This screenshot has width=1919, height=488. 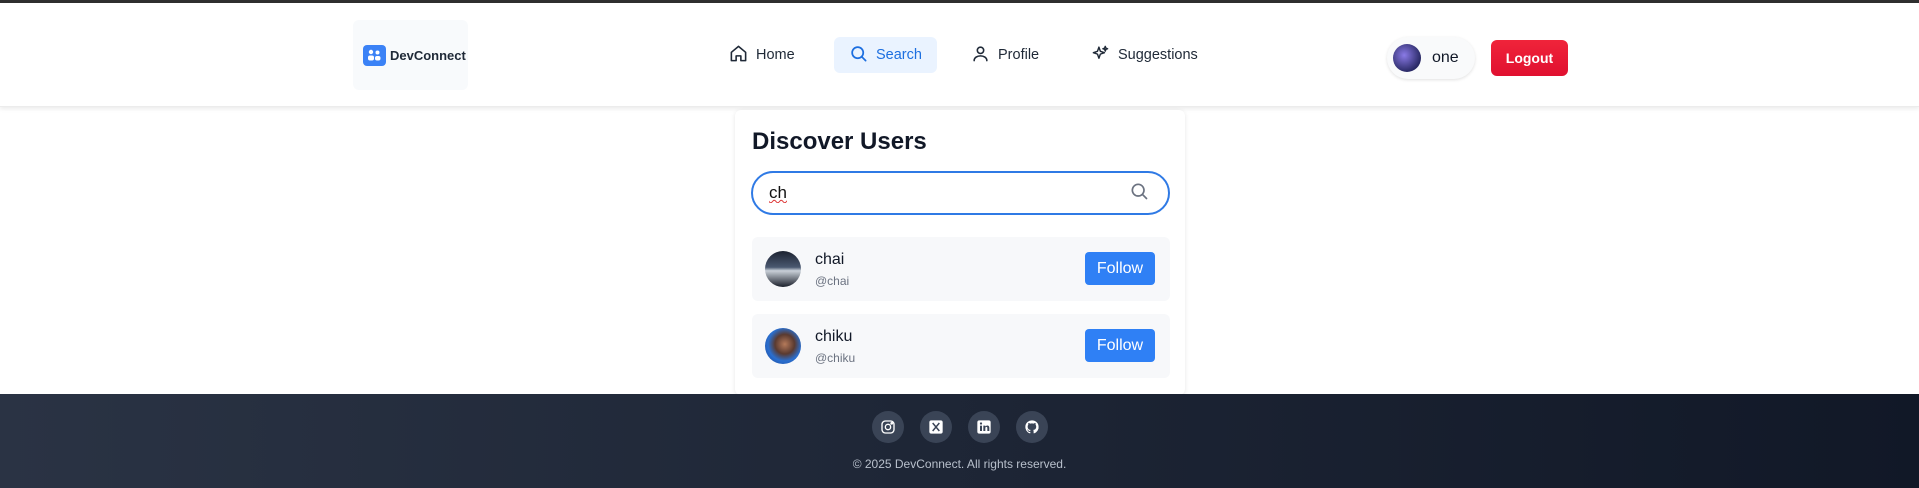 I want to click on list-item: chai @chai Follow, so click(x=961, y=269).